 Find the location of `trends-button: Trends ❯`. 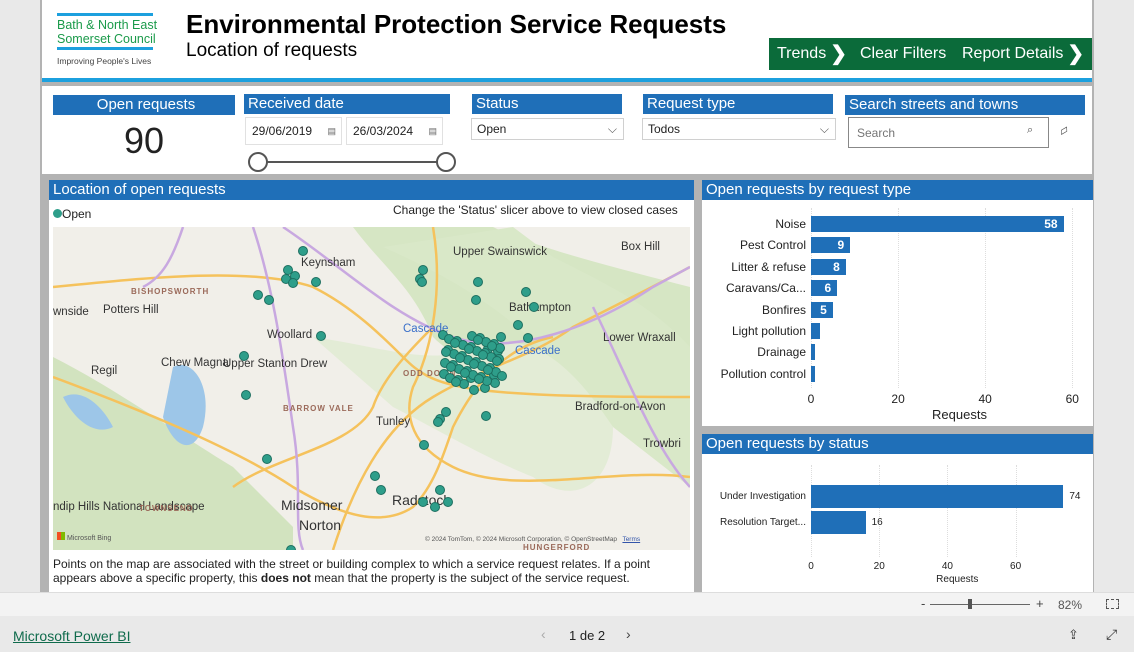

trends-button: Trends ❯ is located at coordinates (812, 54).